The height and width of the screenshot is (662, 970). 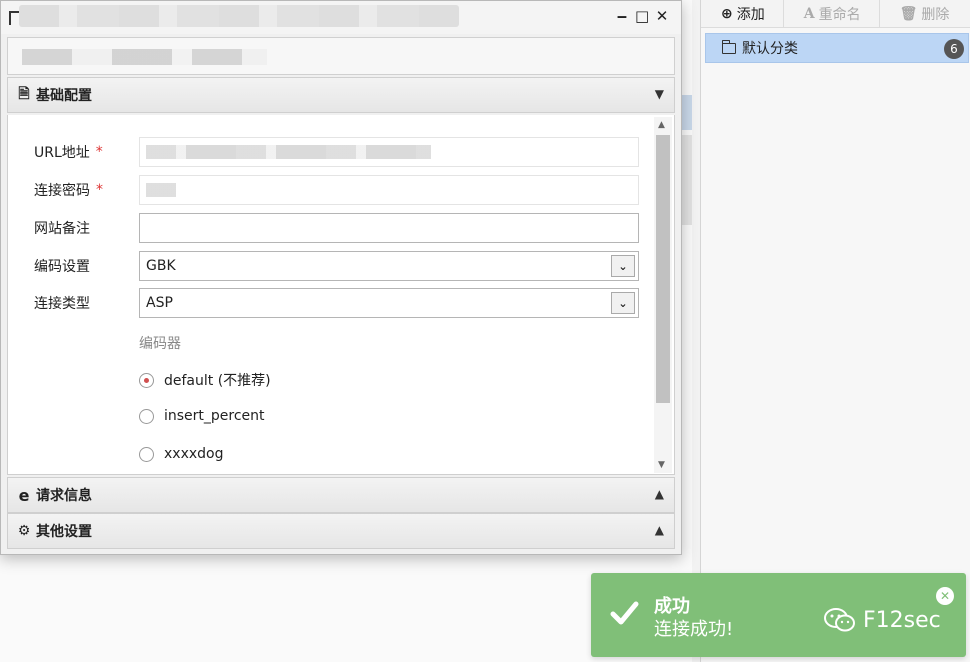 What do you see at coordinates (622, 16) in the screenshot?
I see `minimize-icon: ‒` at bounding box center [622, 16].